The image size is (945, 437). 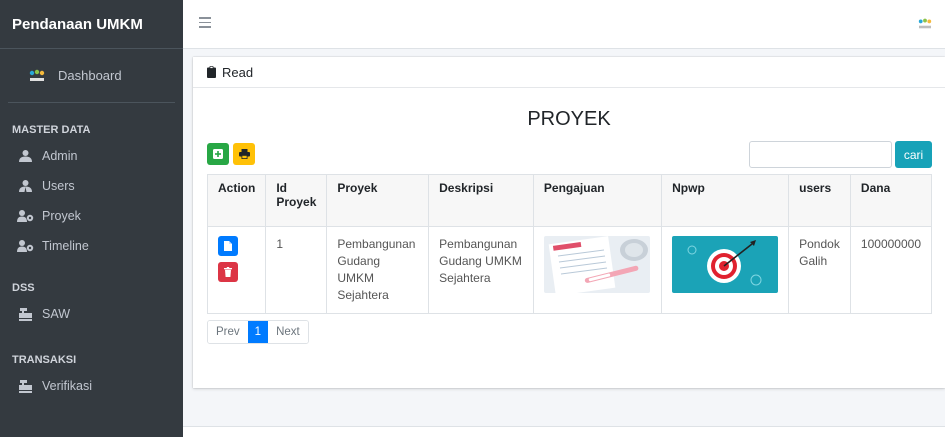 What do you see at coordinates (211, 72) in the screenshot?
I see `clipboard-icon` at bounding box center [211, 72].